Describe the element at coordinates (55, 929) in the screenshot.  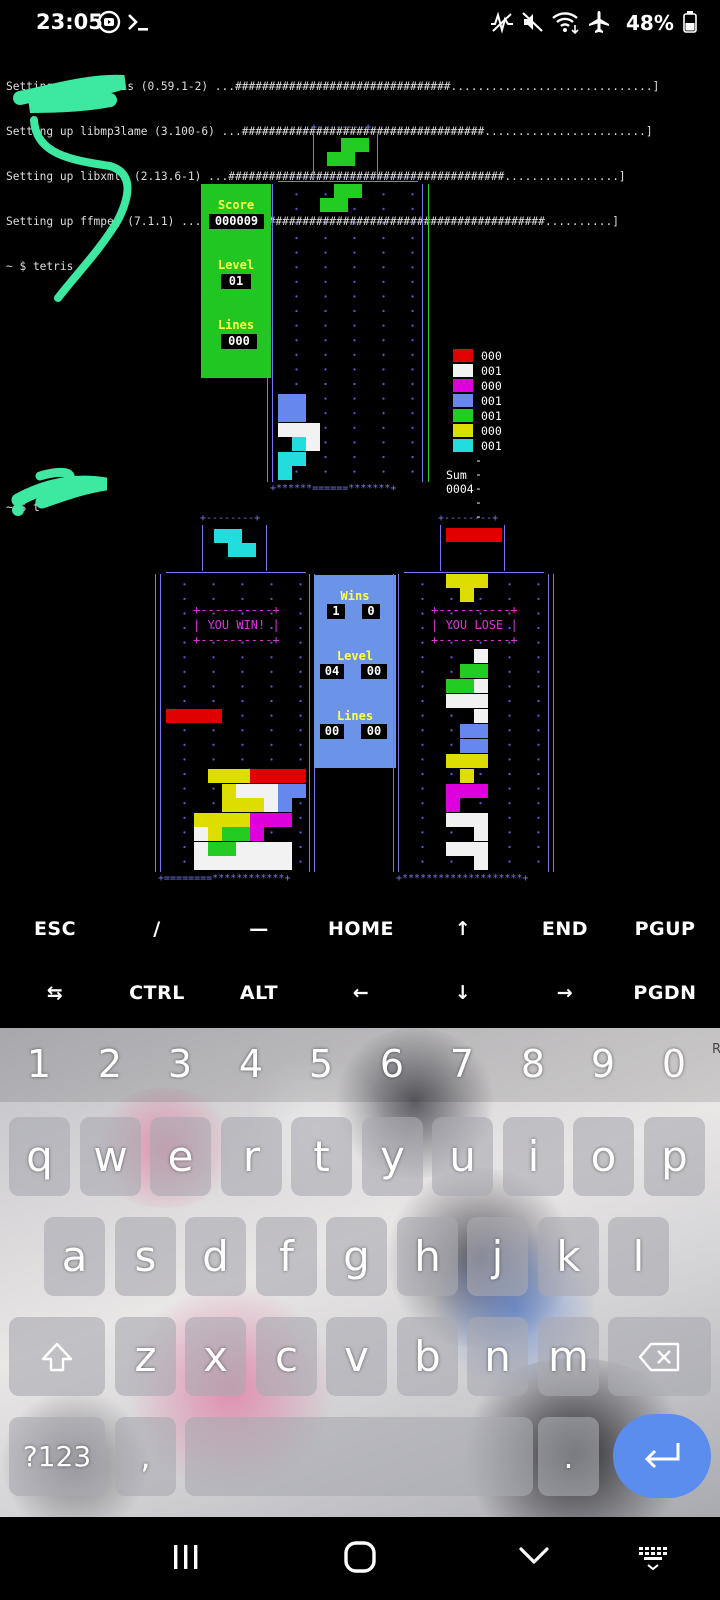
I see `esc-key: ESC` at that location.